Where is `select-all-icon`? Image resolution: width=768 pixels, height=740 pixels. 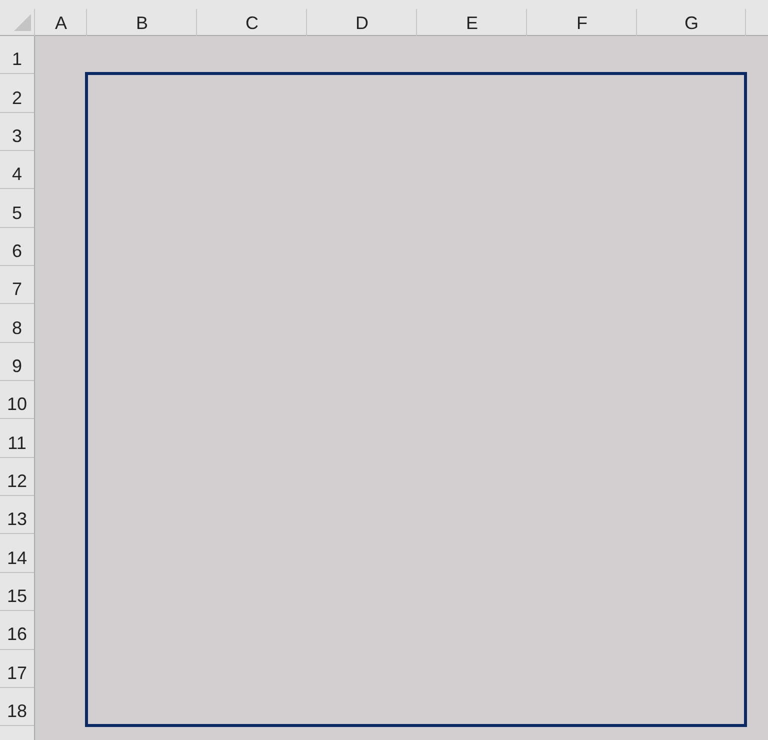 select-all-icon is located at coordinates (22, 22).